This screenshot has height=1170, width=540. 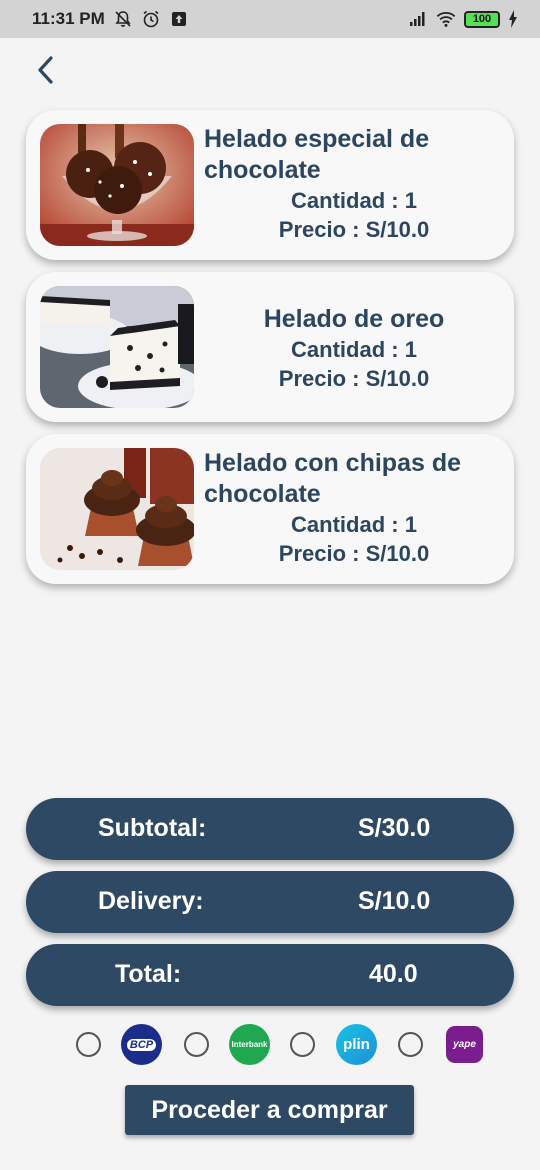 What do you see at coordinates (68, 18) in the screenshot?
I see `status-time: 11:31 PM` at bounding box center [68, 18].